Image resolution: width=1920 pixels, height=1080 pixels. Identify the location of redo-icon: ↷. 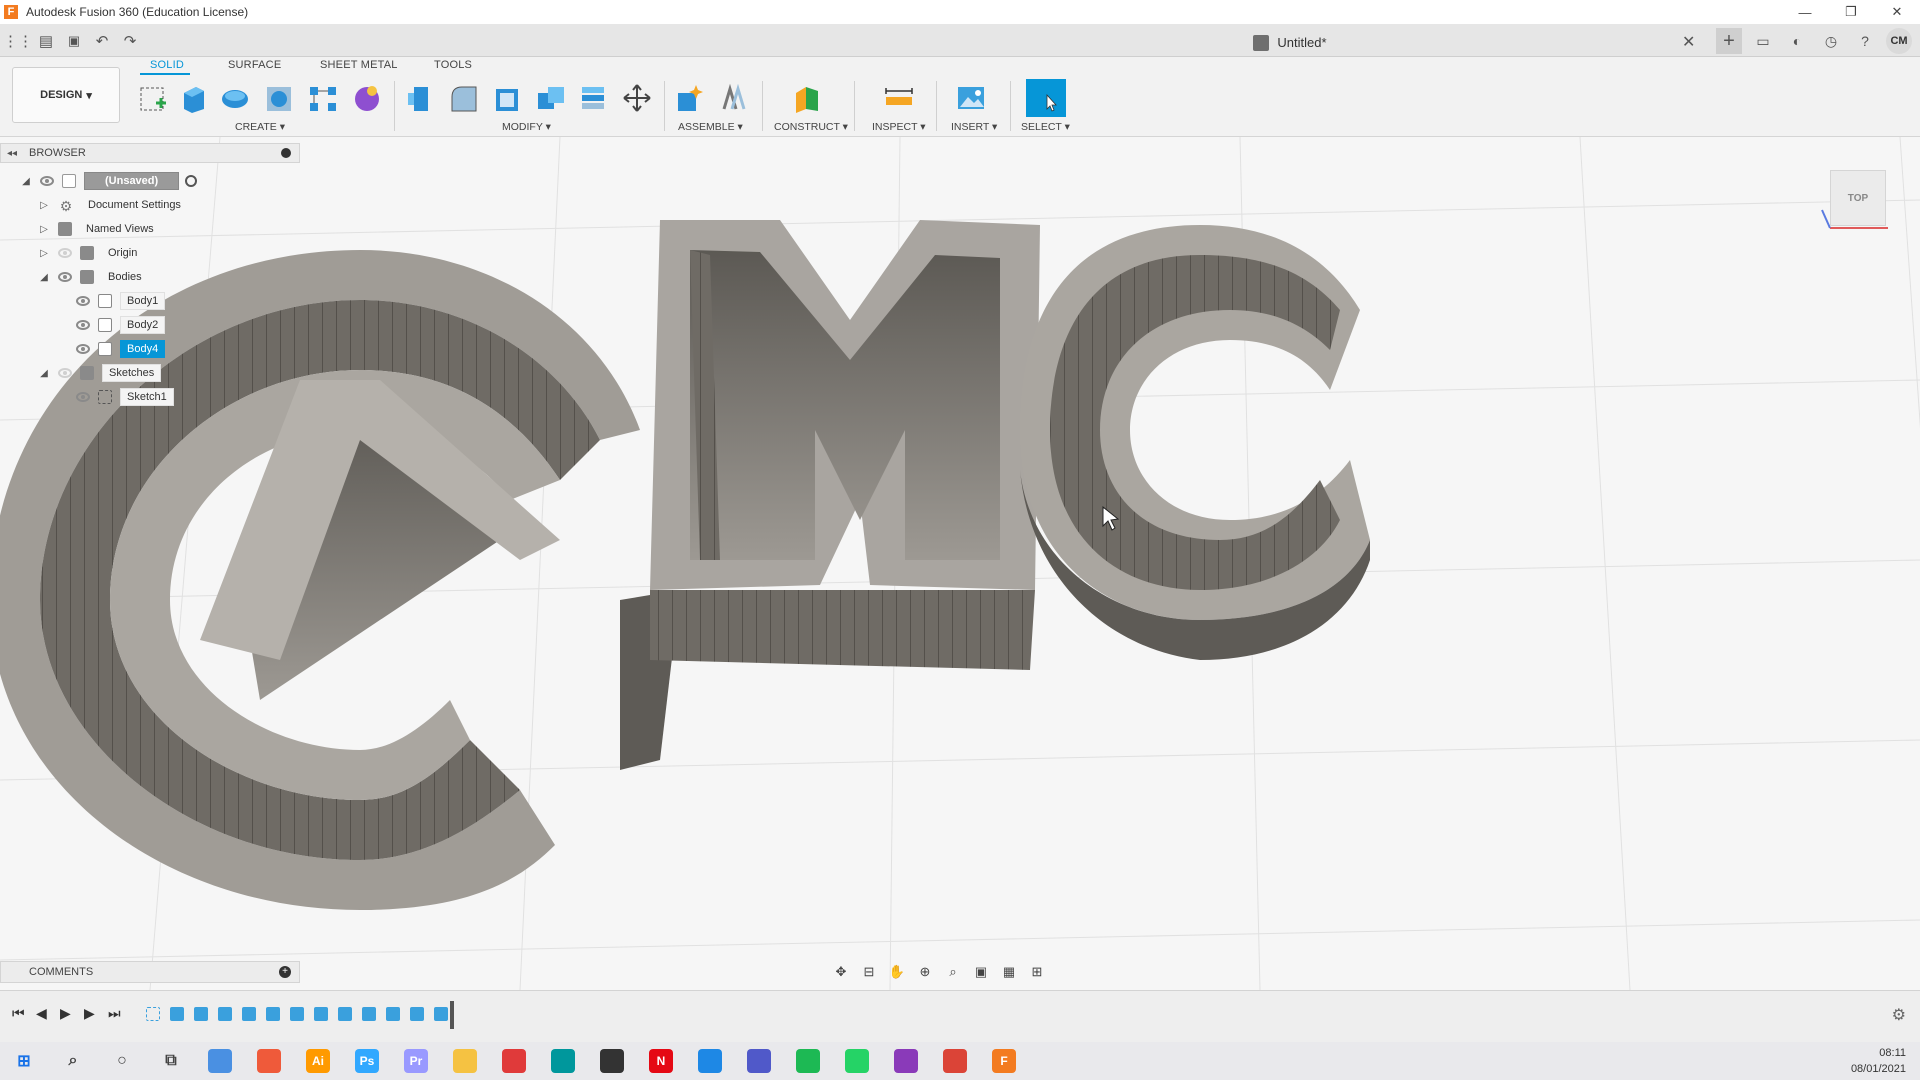
(130, 41).